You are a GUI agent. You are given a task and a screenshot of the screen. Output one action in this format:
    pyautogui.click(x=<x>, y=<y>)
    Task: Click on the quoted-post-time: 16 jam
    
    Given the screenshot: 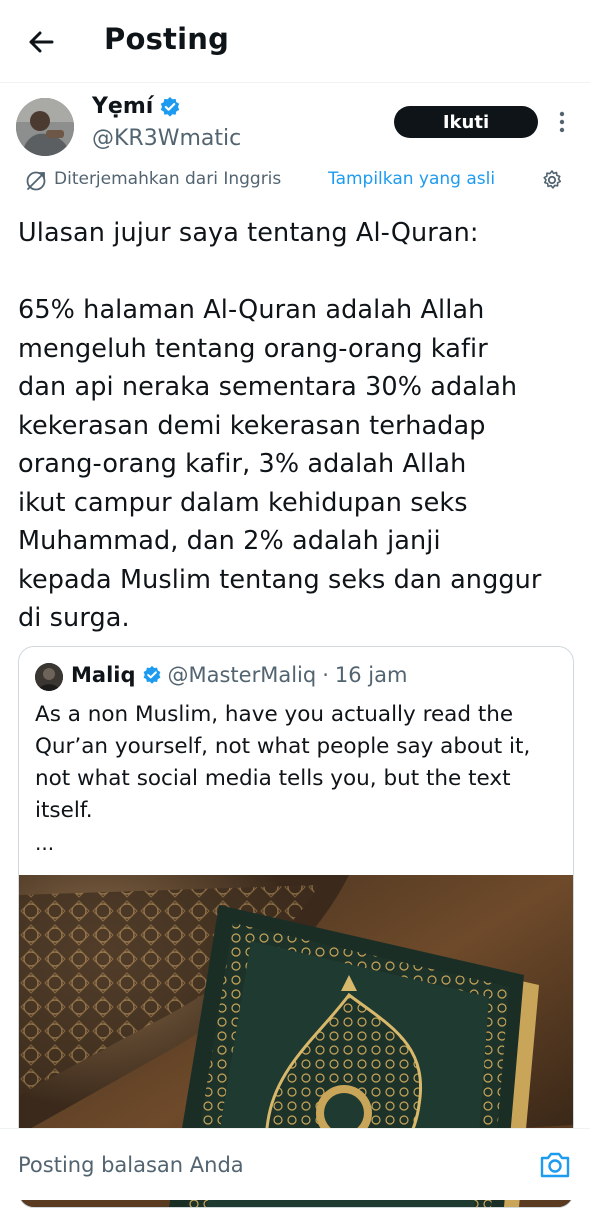 What is the action you would take?
    pyautogui.click(x=371, y=675)
    